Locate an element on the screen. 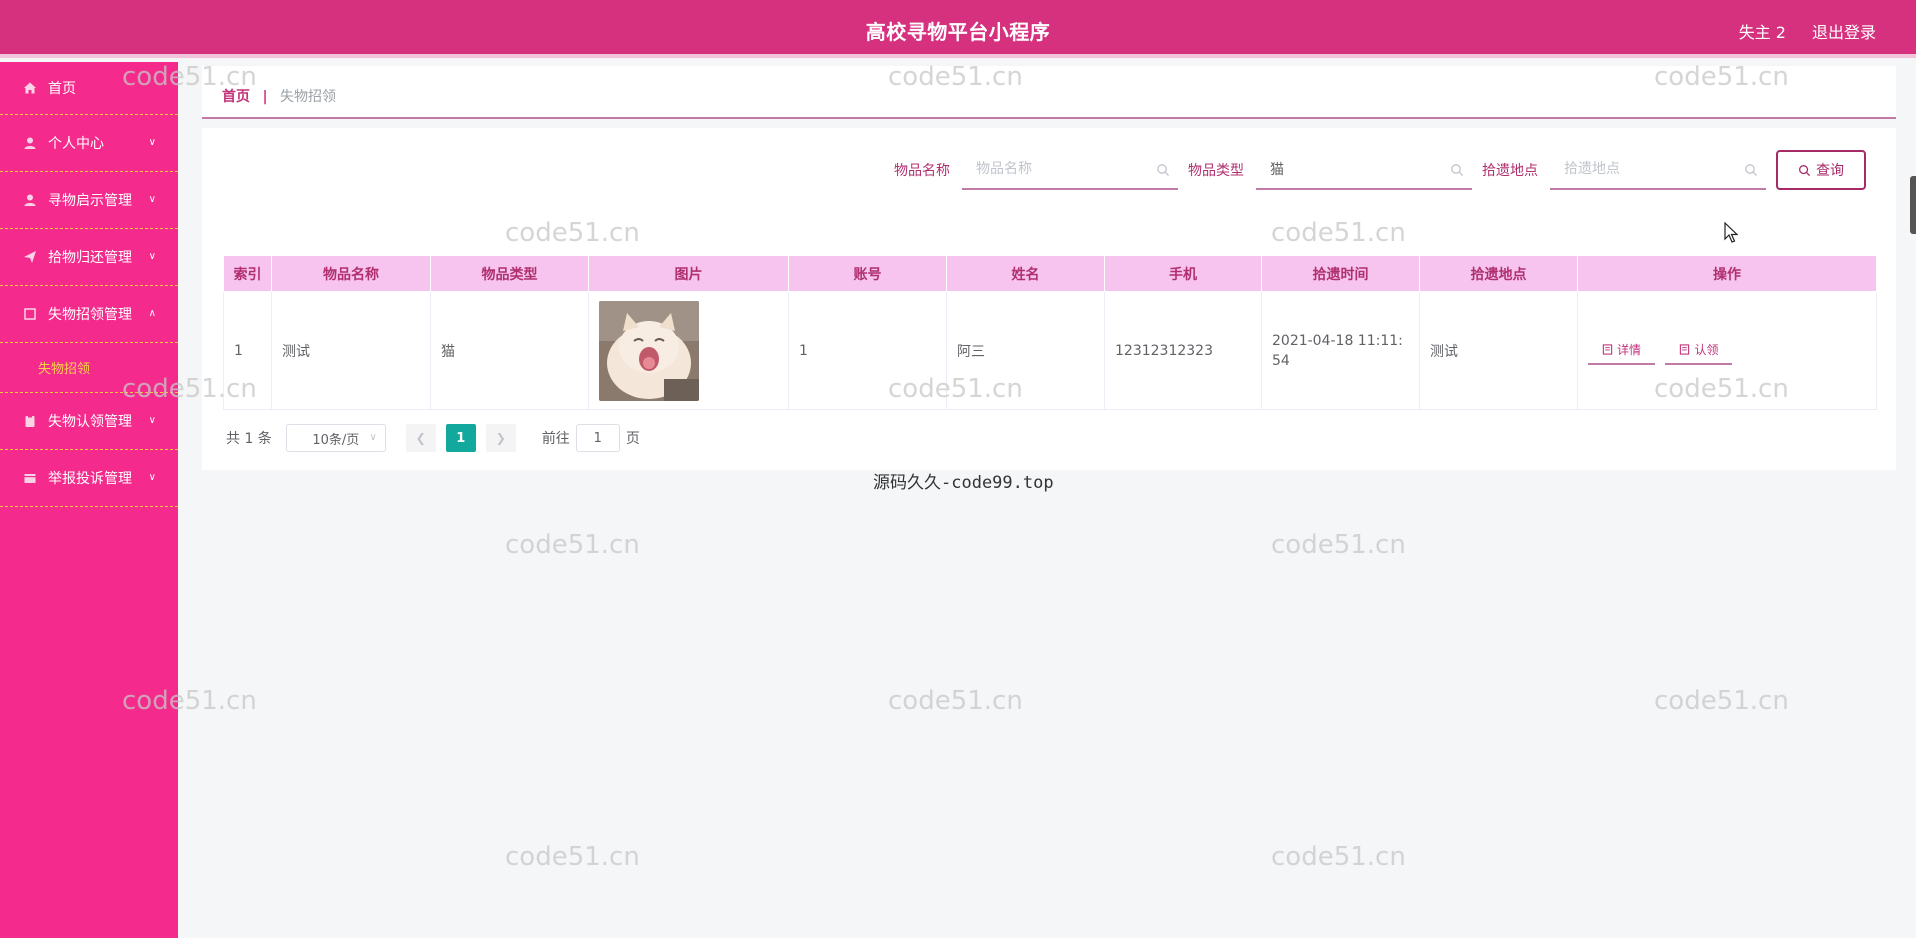  column-header: 拾遗时间 is located at coordinates (1340, 273).